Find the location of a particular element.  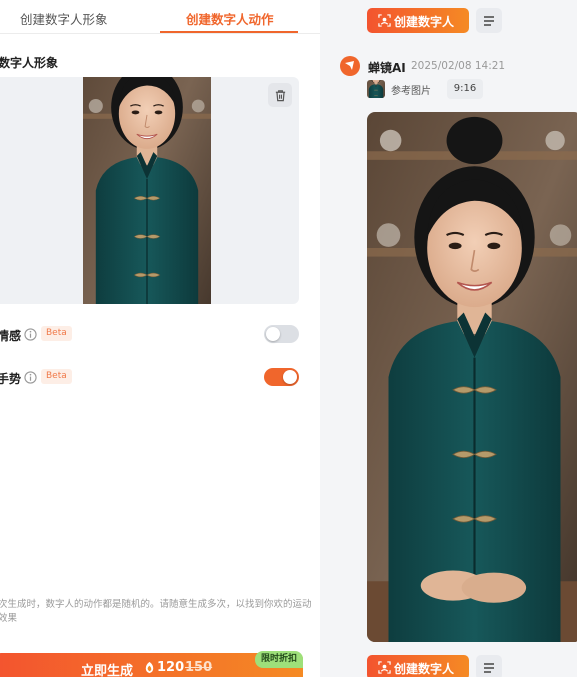

tab-bar: 创建数字人形象 创建数字人动作 is located at coordinates (160, 17).